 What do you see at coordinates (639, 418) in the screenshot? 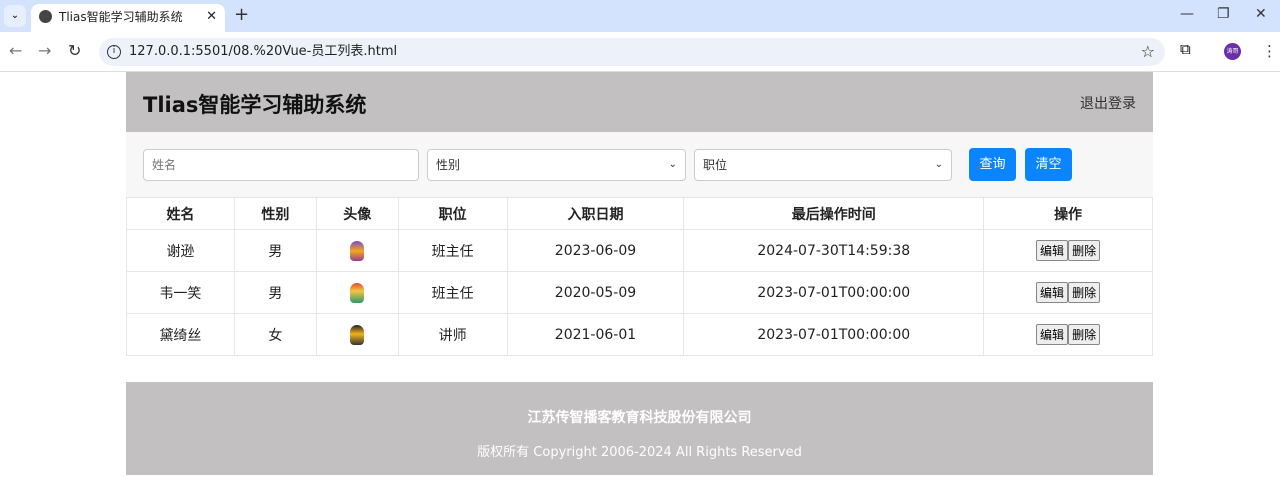
I see `company-name: 江苏传智播客教育科技股份有限公司` at bounding box center [639, 418].